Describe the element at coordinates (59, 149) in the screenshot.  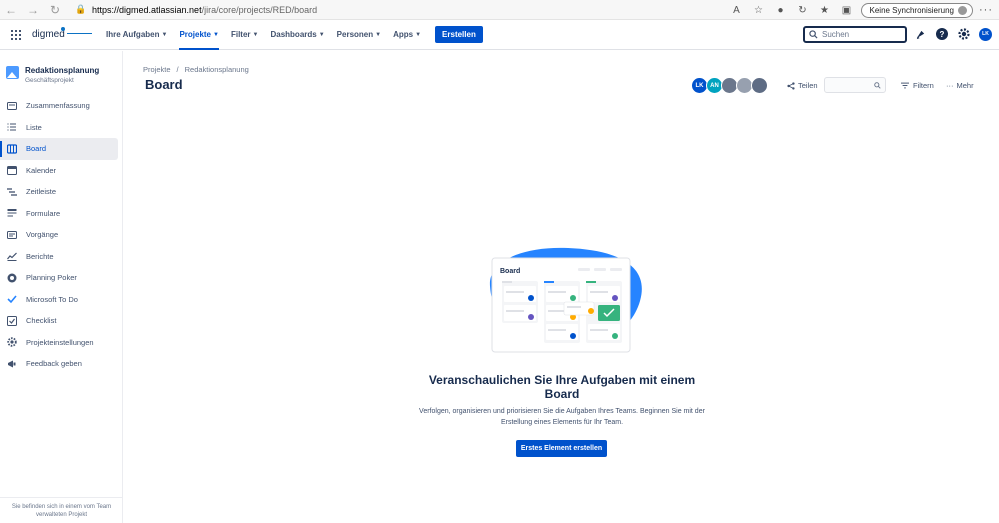
I see `sidebar-item-2: Board` at that location.